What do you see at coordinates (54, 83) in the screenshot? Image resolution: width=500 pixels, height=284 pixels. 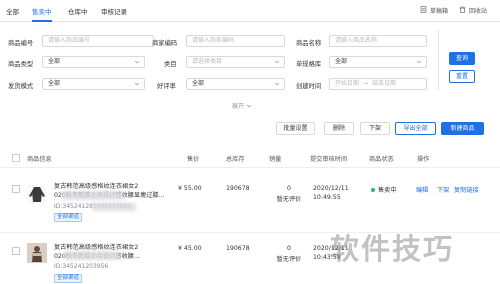 I see `ship-mode-value: 全部` at bounding box center [54, 83].